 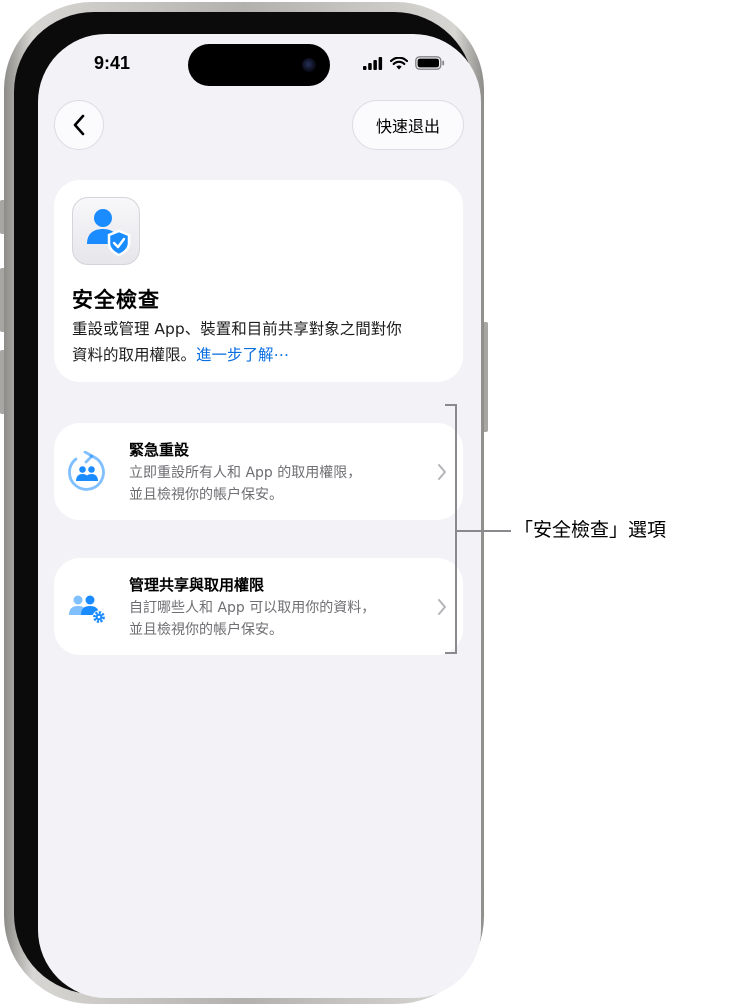 I want to click on chevron-left-icon, so click(x=79, y=125).